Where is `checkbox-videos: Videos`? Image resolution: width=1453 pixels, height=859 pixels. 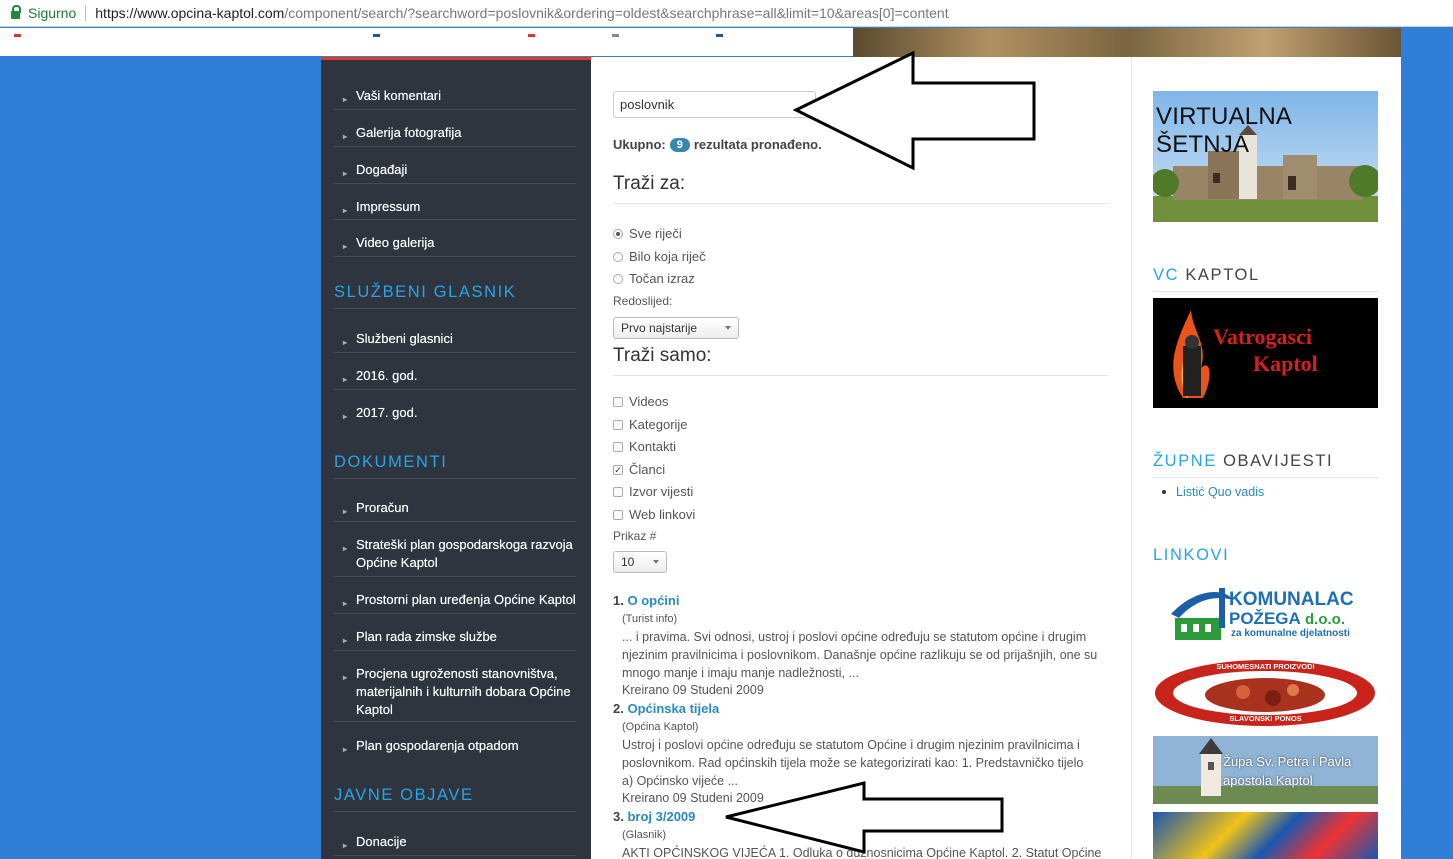
checkbox-videos: Videos is located at coordinates (641, 401).